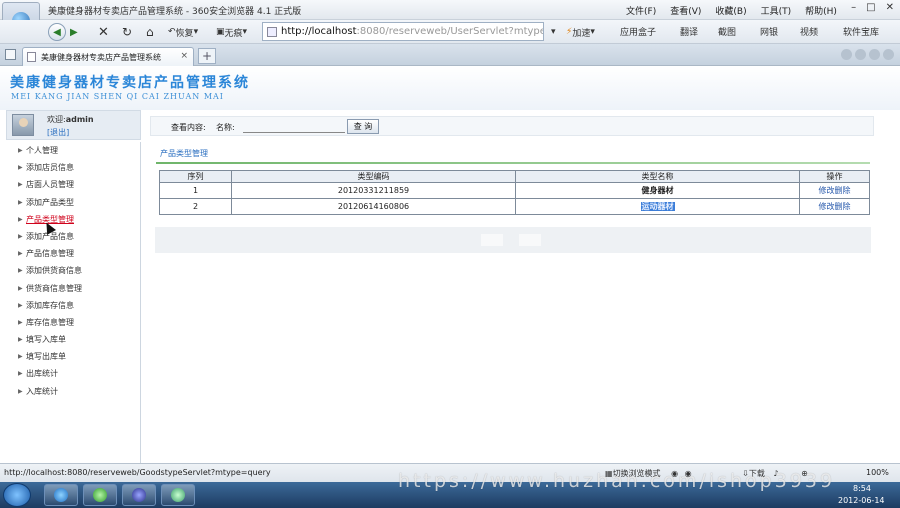  I want to click on sidebar-item-add-supplier: ▶ 添加供货商信息, so click(73, 270).